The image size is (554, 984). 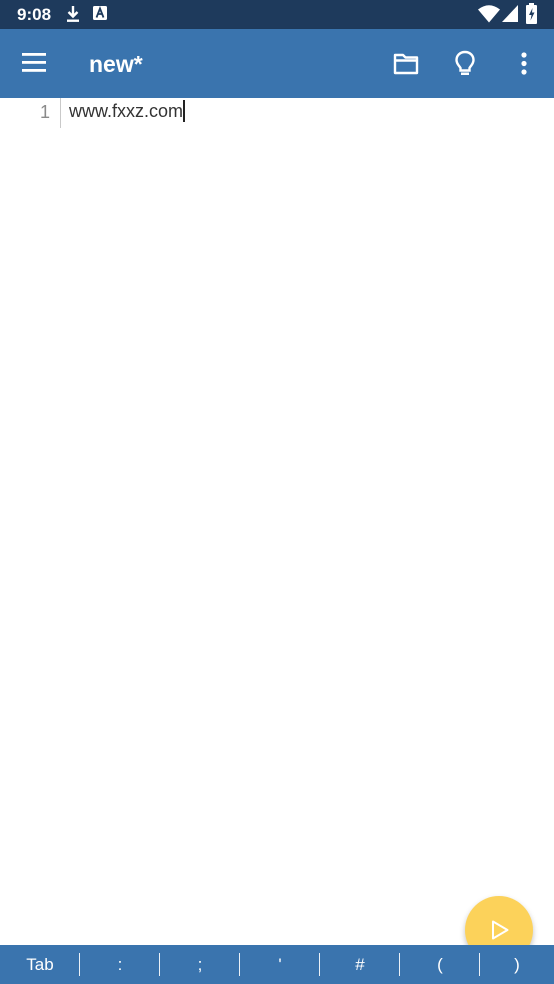 I want to click on app-bar: new*, so click(x=277, y=63).